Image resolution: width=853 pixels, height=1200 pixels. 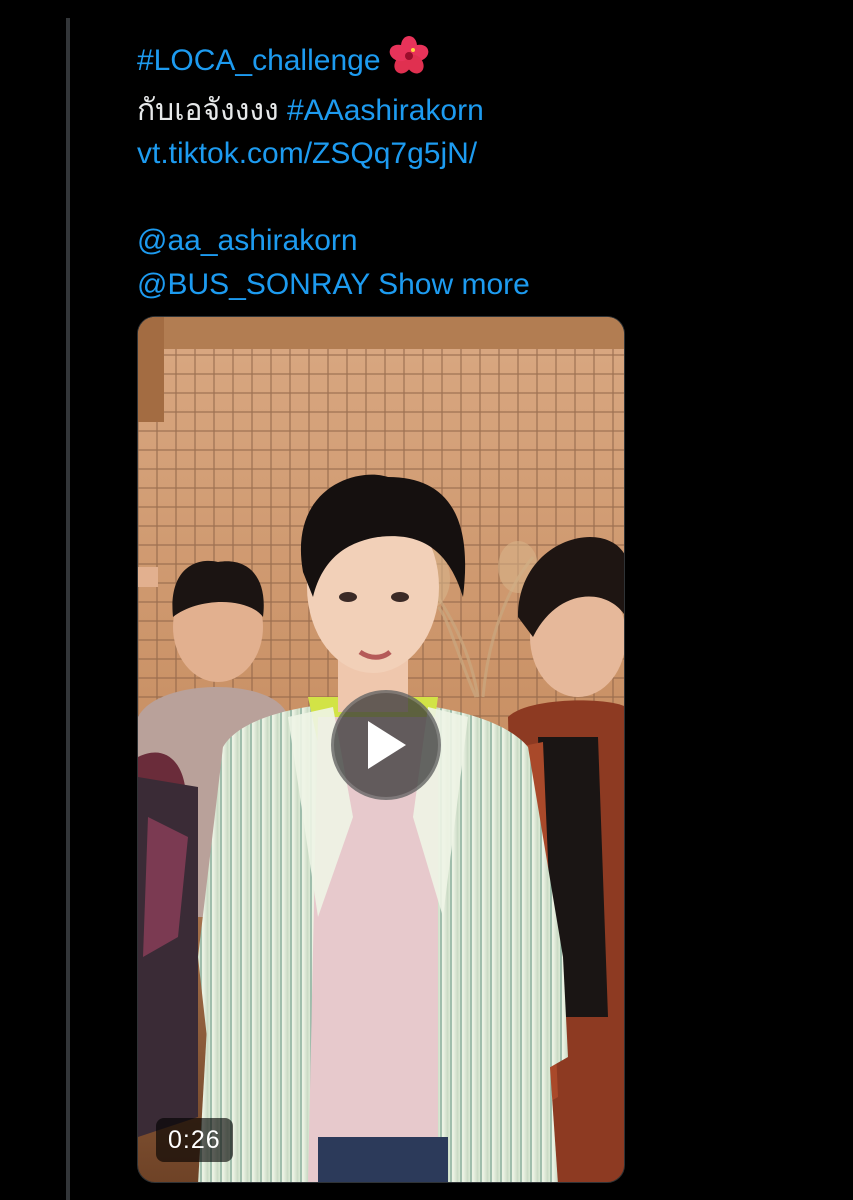 What do you see at coordinates (409, 62) in the screenshot?
I see `hibiscus-icon` at bounding box center [409, 62].